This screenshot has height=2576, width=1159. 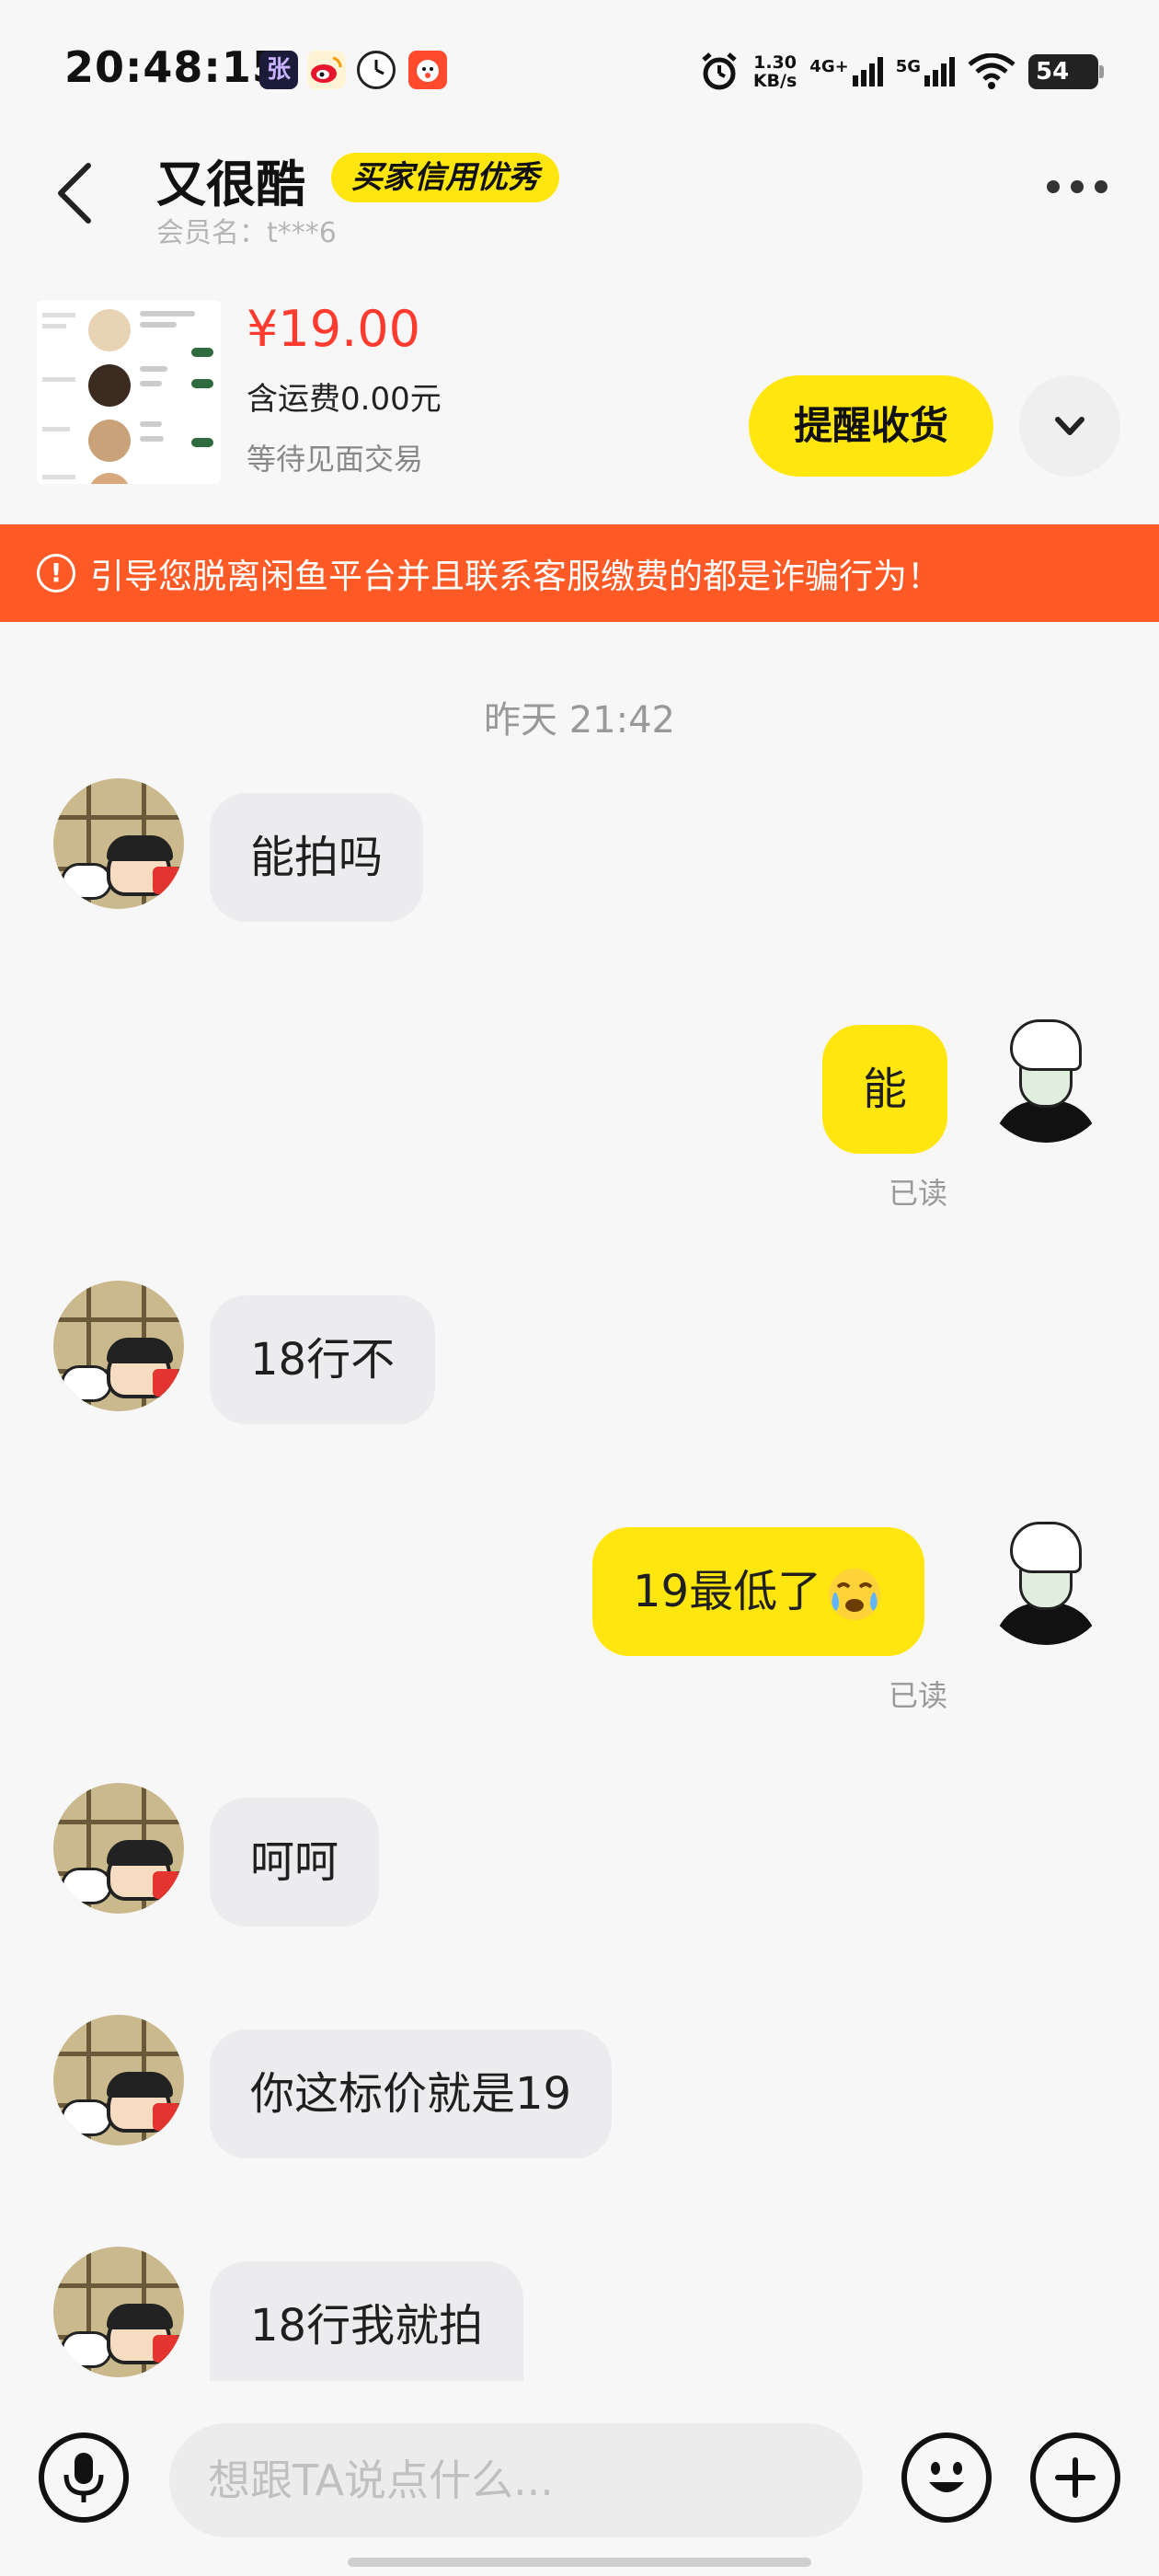 I want to click on signal-icon-2: 5G, so click(x=925, y=71).